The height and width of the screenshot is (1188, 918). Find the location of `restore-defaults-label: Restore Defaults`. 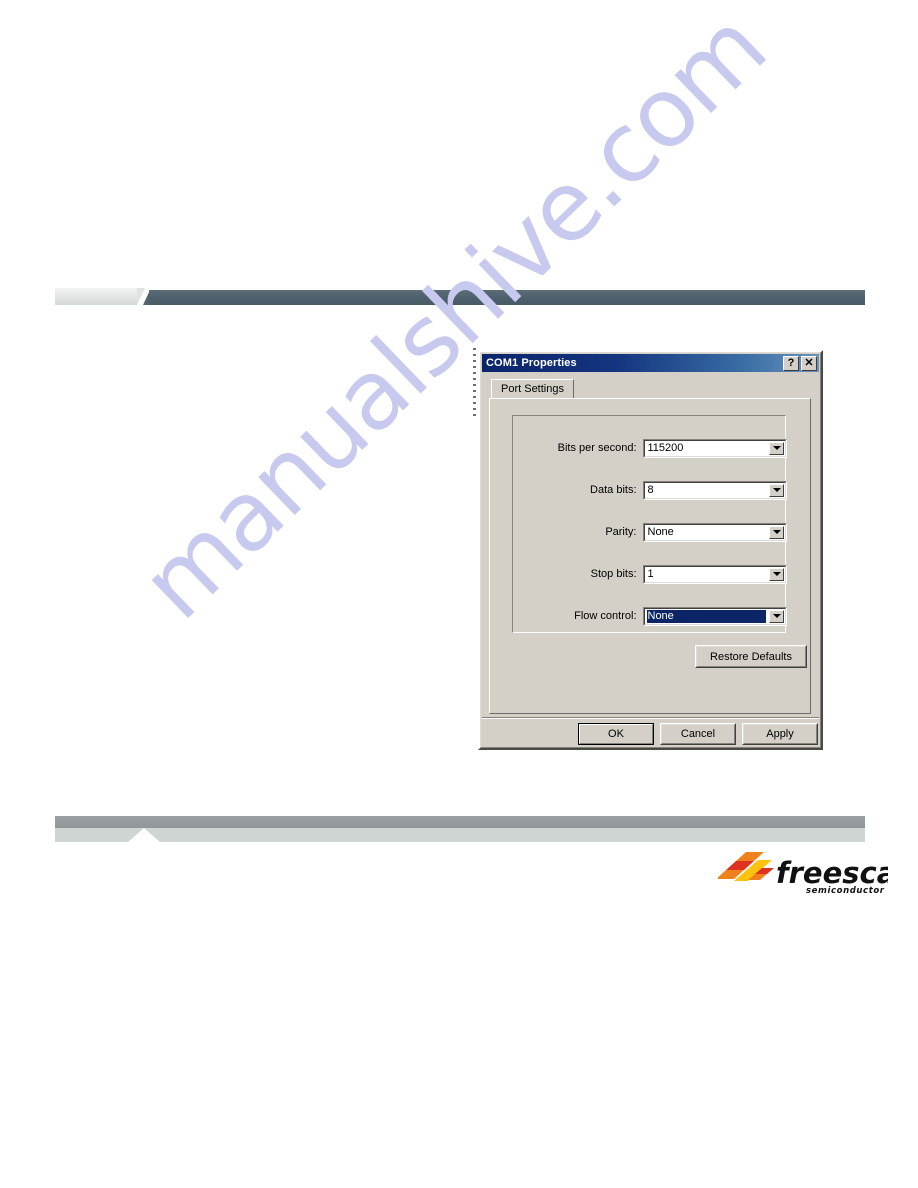

restore-defaults-label: Restore Defaults is located at coordinates (751, 656).